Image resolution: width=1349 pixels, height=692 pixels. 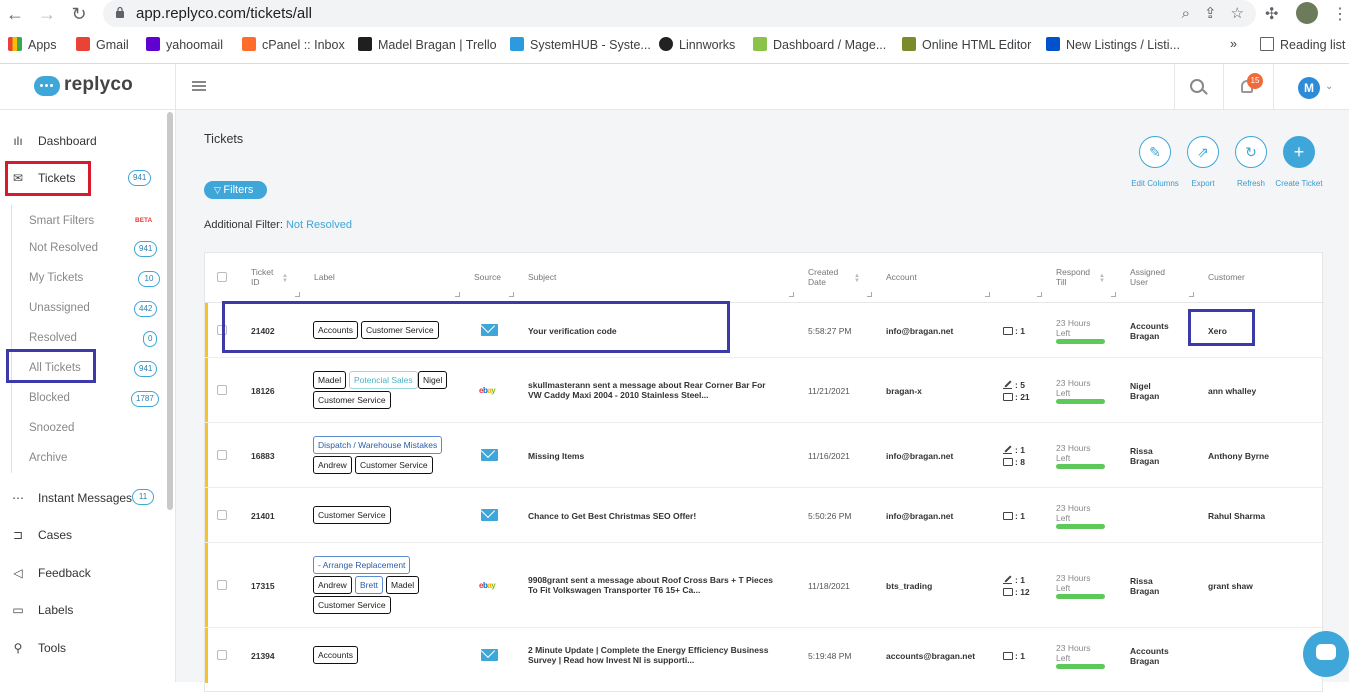 I want to click on create-ticket-button: +, so click(x=1299, y=152).